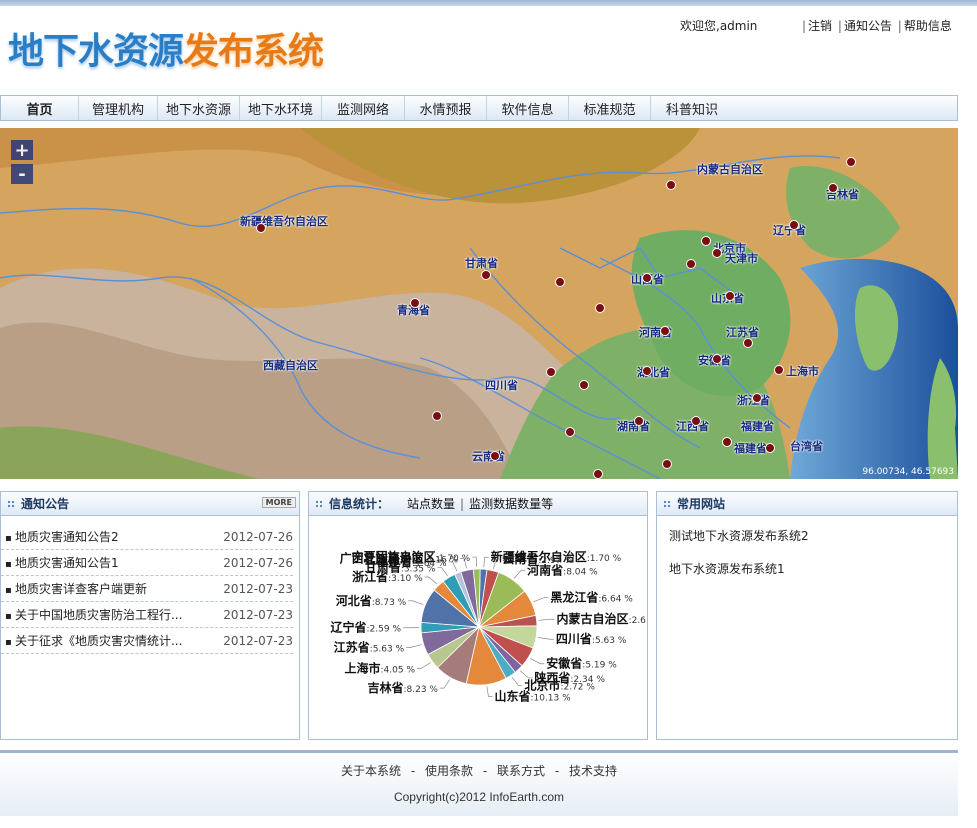  I want to click on logout-link: 注销, so click(820, 26).